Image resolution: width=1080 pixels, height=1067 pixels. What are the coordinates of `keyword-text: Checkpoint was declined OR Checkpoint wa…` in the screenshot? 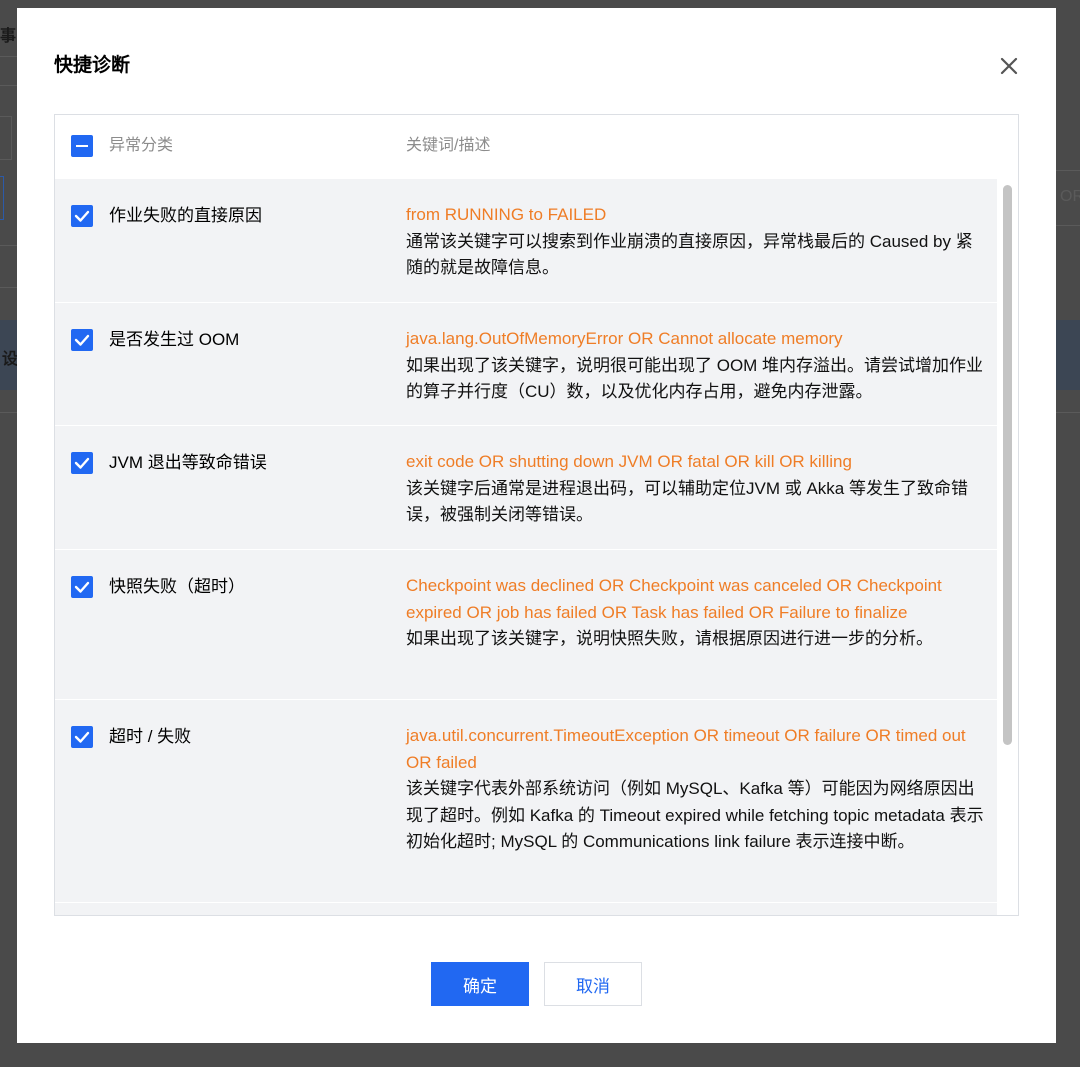 It's located at (674, 599).